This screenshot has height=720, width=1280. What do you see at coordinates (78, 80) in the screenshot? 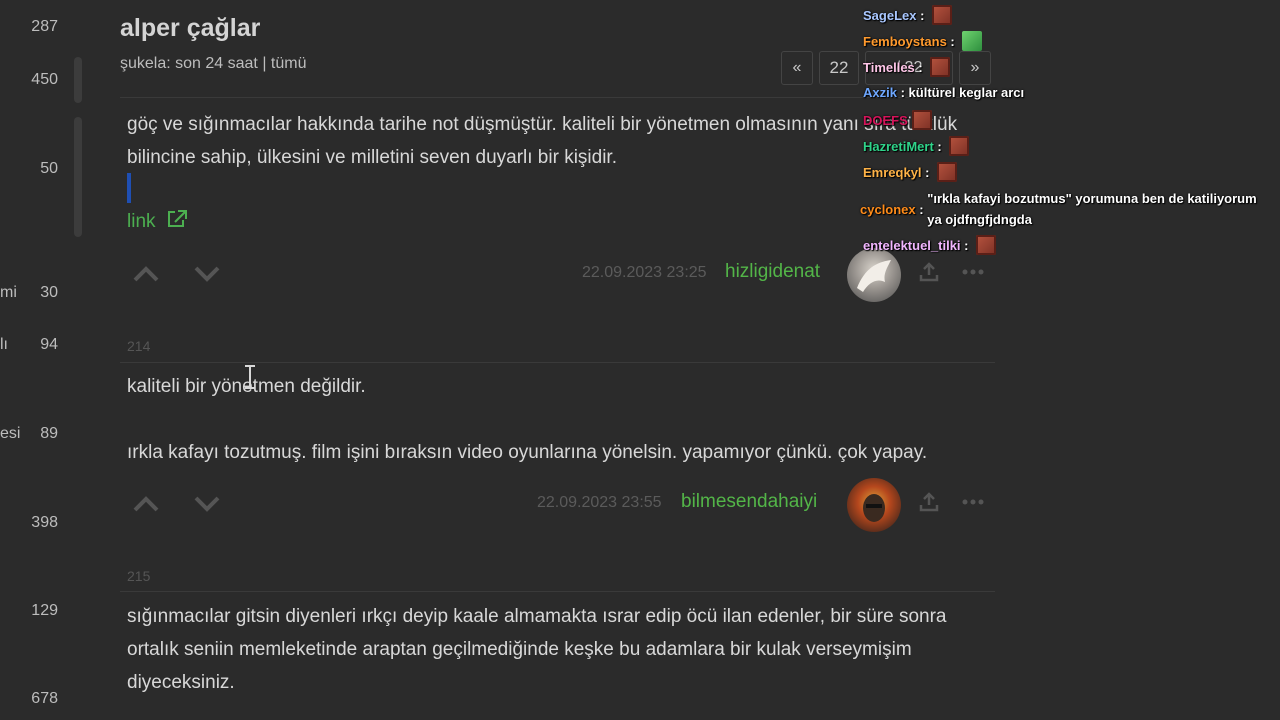
I see `scrollbar-thumb` at bounding box center [78, 80].